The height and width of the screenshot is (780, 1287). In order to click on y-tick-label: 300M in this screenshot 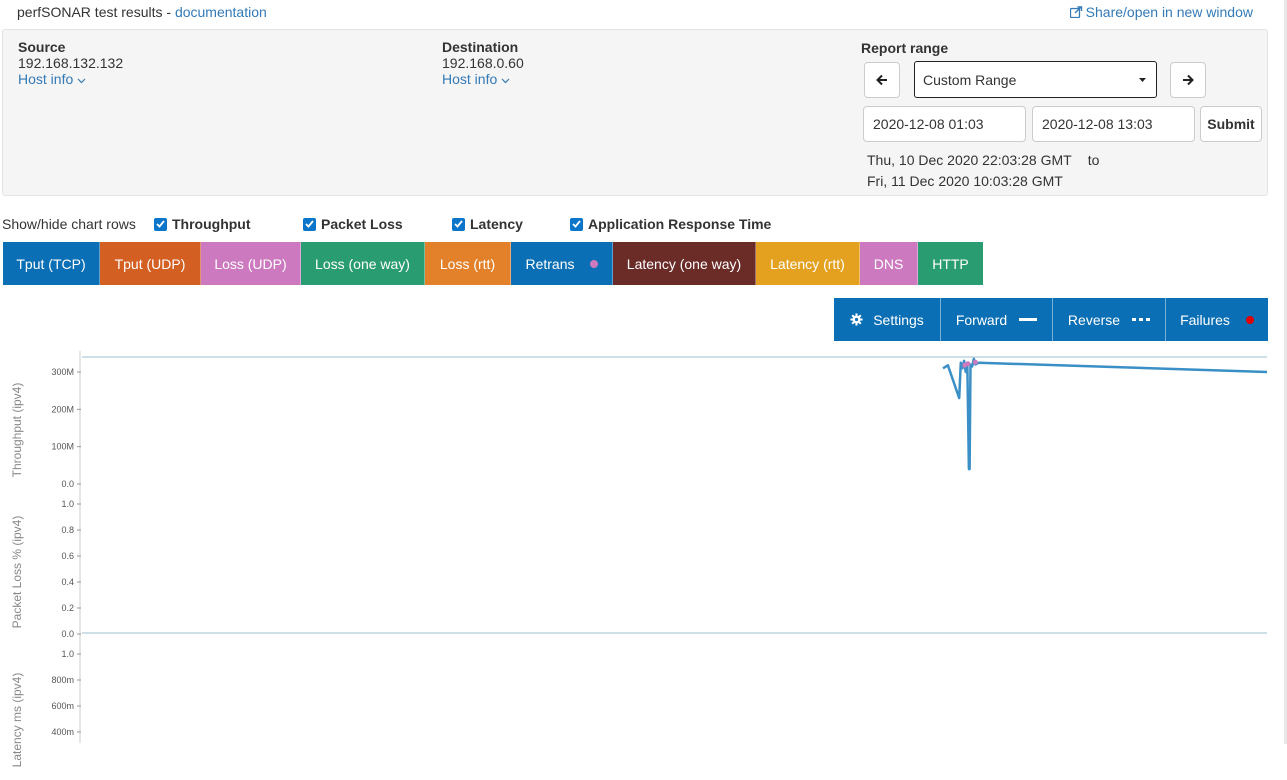, I will do `click(62, 372)`.